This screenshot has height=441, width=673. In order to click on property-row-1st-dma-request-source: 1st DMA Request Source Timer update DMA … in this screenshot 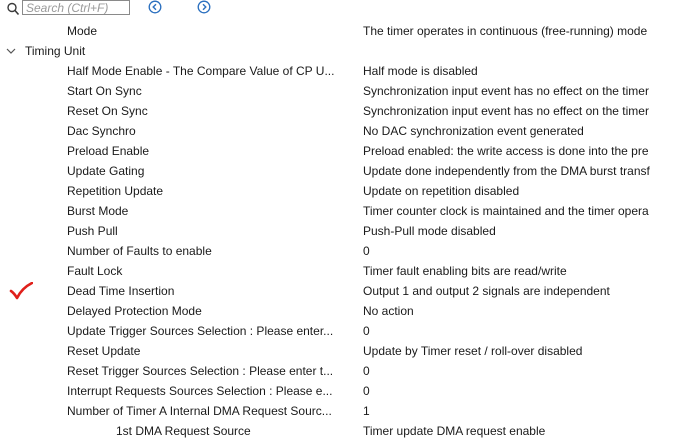, I will do `click(336, 431)`.